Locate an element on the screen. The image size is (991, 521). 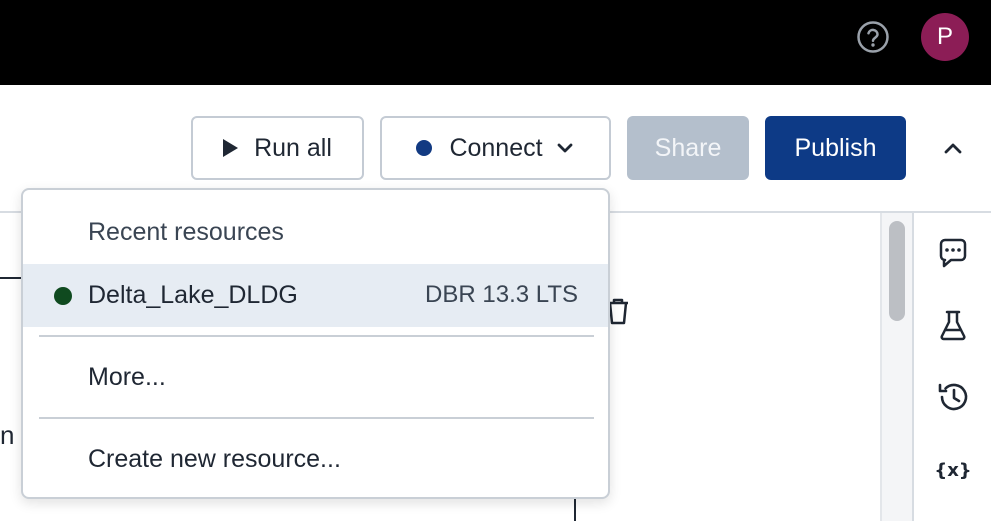
experiment-flask-icon is located at coordinates (953, 325).